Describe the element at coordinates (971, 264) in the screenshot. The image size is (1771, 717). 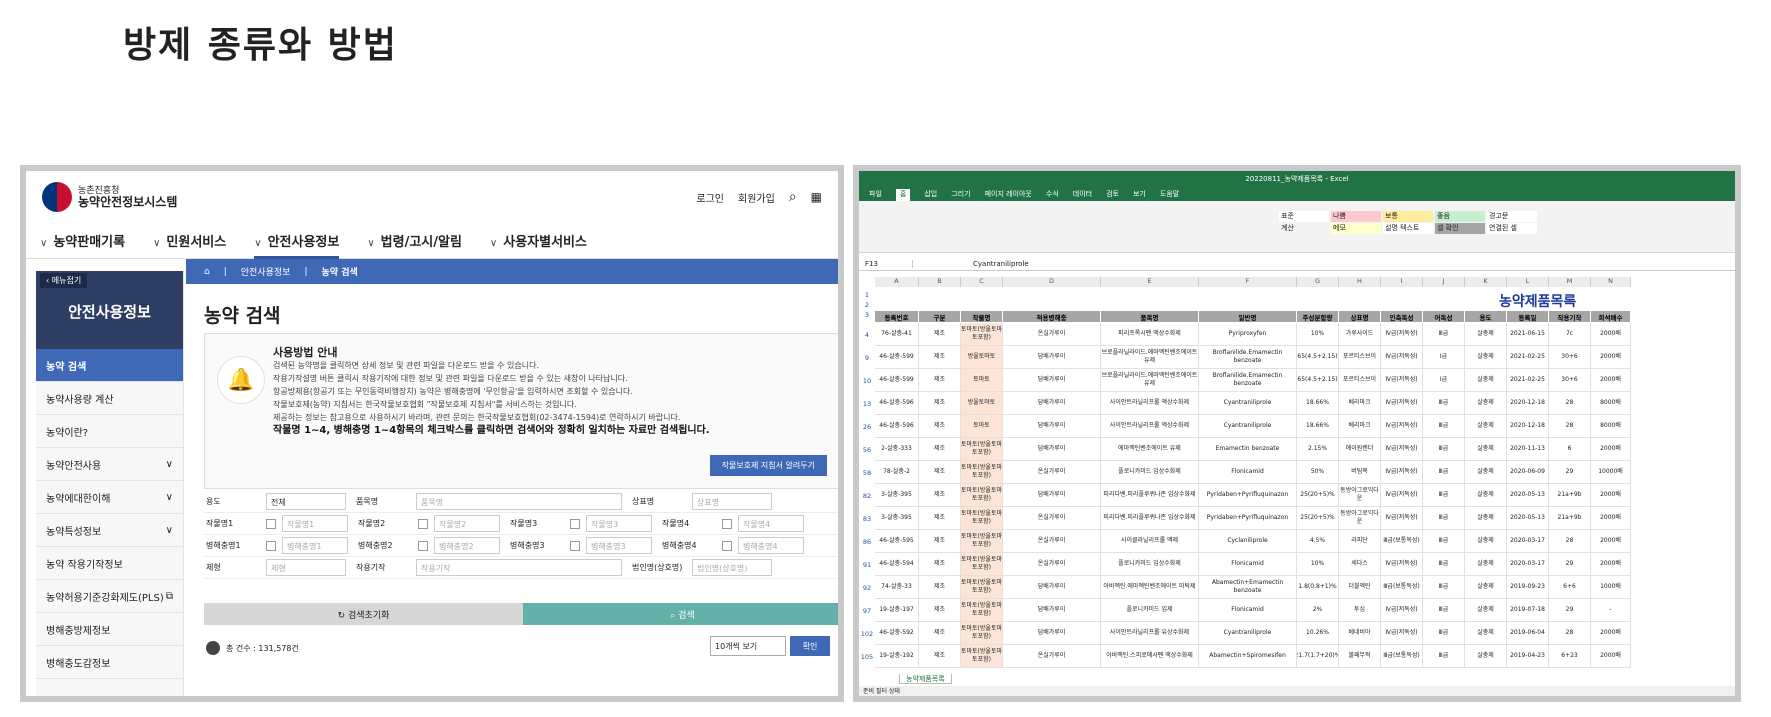
I see `formula-input: Cyantraniliprole` at that location.